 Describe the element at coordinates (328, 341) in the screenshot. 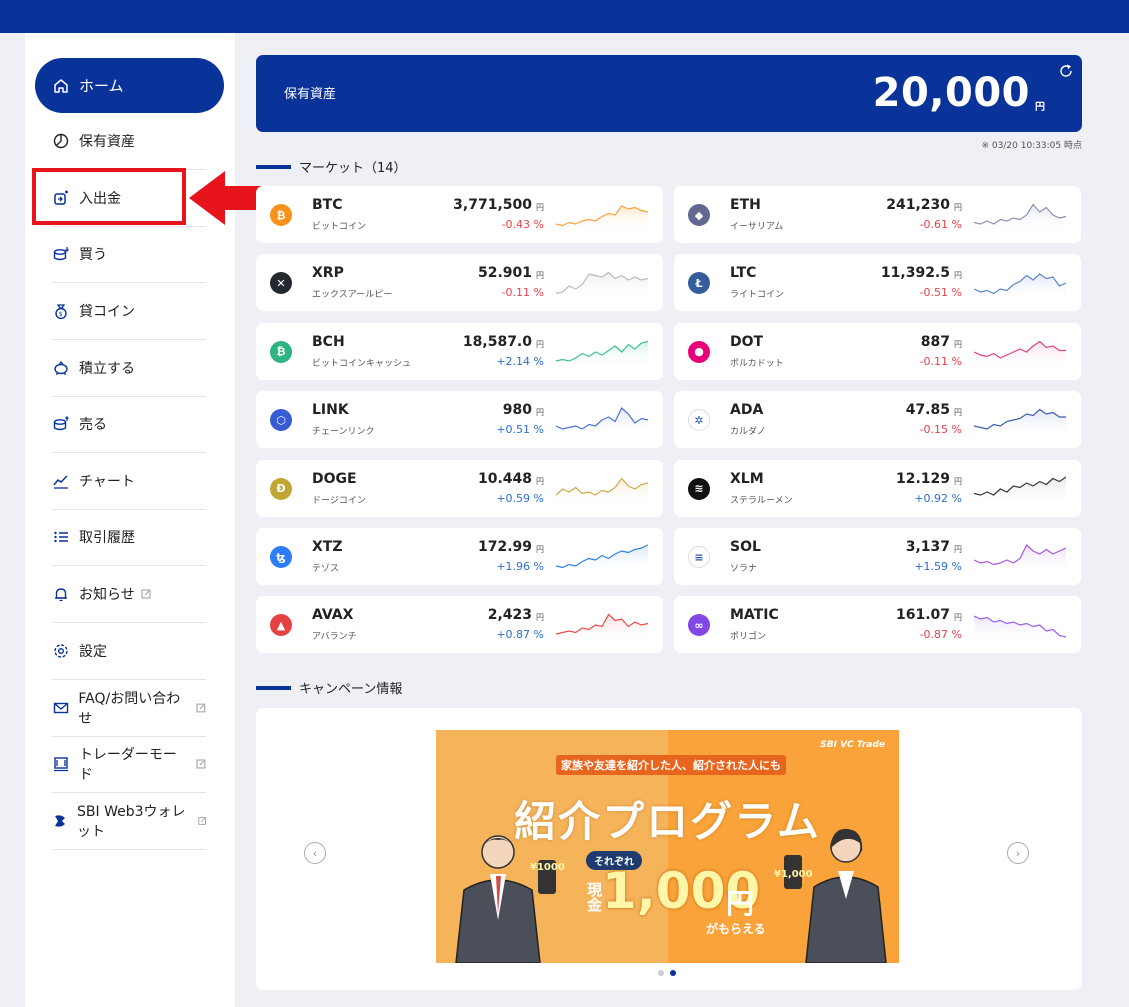

I see `coin-symbol: BCH` at that location.